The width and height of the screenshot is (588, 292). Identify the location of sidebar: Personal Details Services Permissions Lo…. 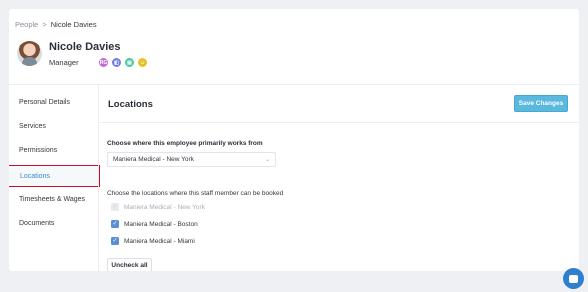
(54, 178).